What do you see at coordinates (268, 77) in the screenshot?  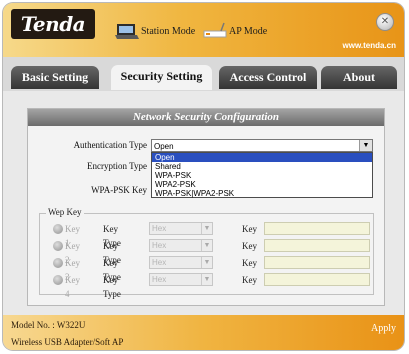 I see `tab-access-control: Access Control` at bounding box center [268, 77].